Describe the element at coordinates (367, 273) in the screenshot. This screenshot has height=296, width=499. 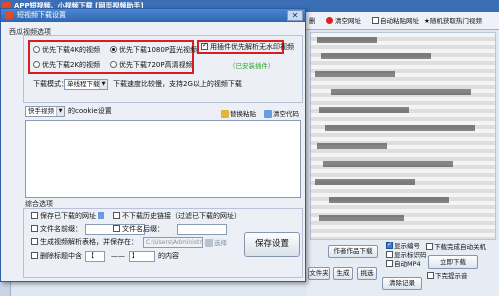
I see `pick-button: 挑选` at that location.